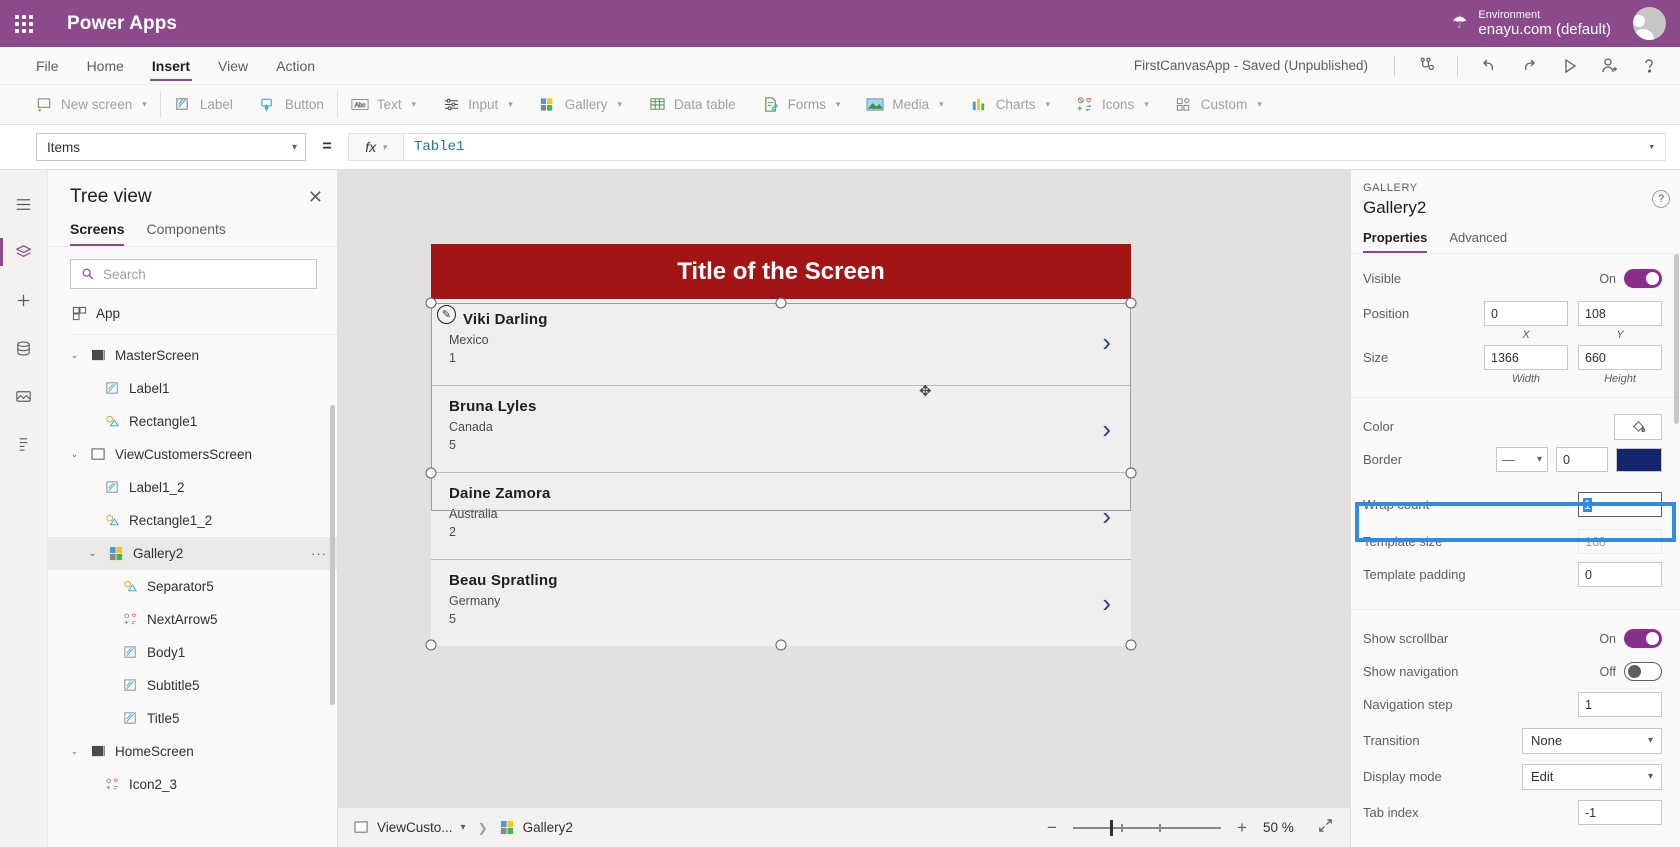 The image size is (1680, 847). I want to click on zoom-out-button: −, so click(1052, 827).